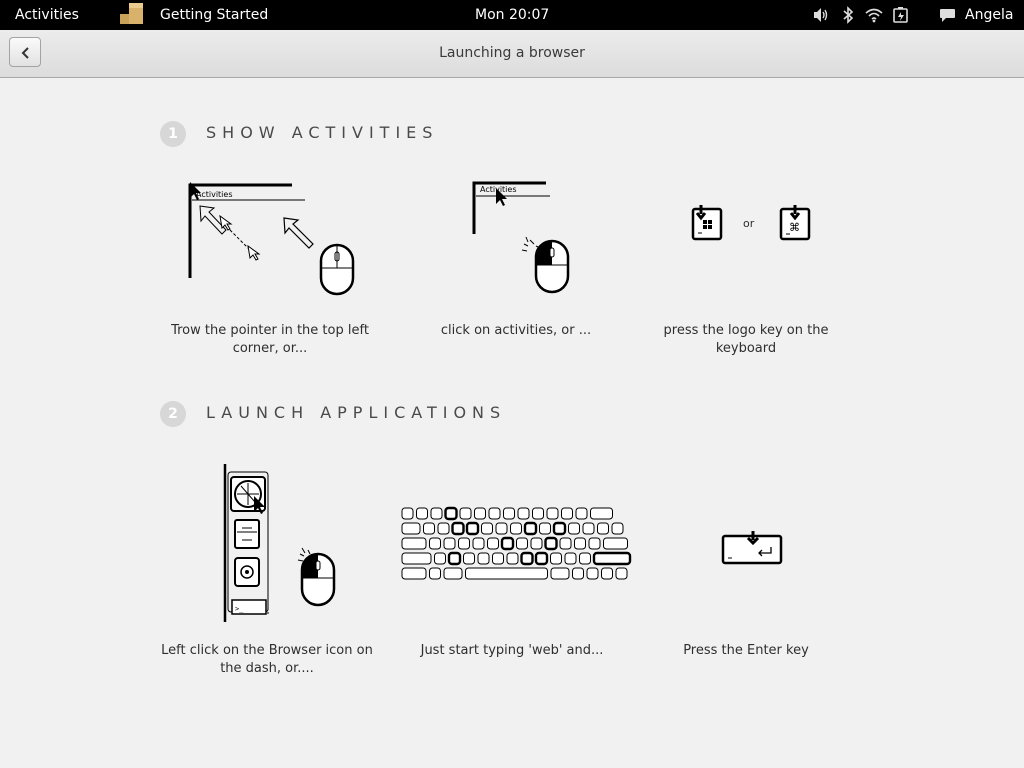 Image resolution: width=1024 pixels, height=768 pixels. Describe the element at coordinates (173, 414) in the screenshot. I see `section-2-number: 2` at that location.